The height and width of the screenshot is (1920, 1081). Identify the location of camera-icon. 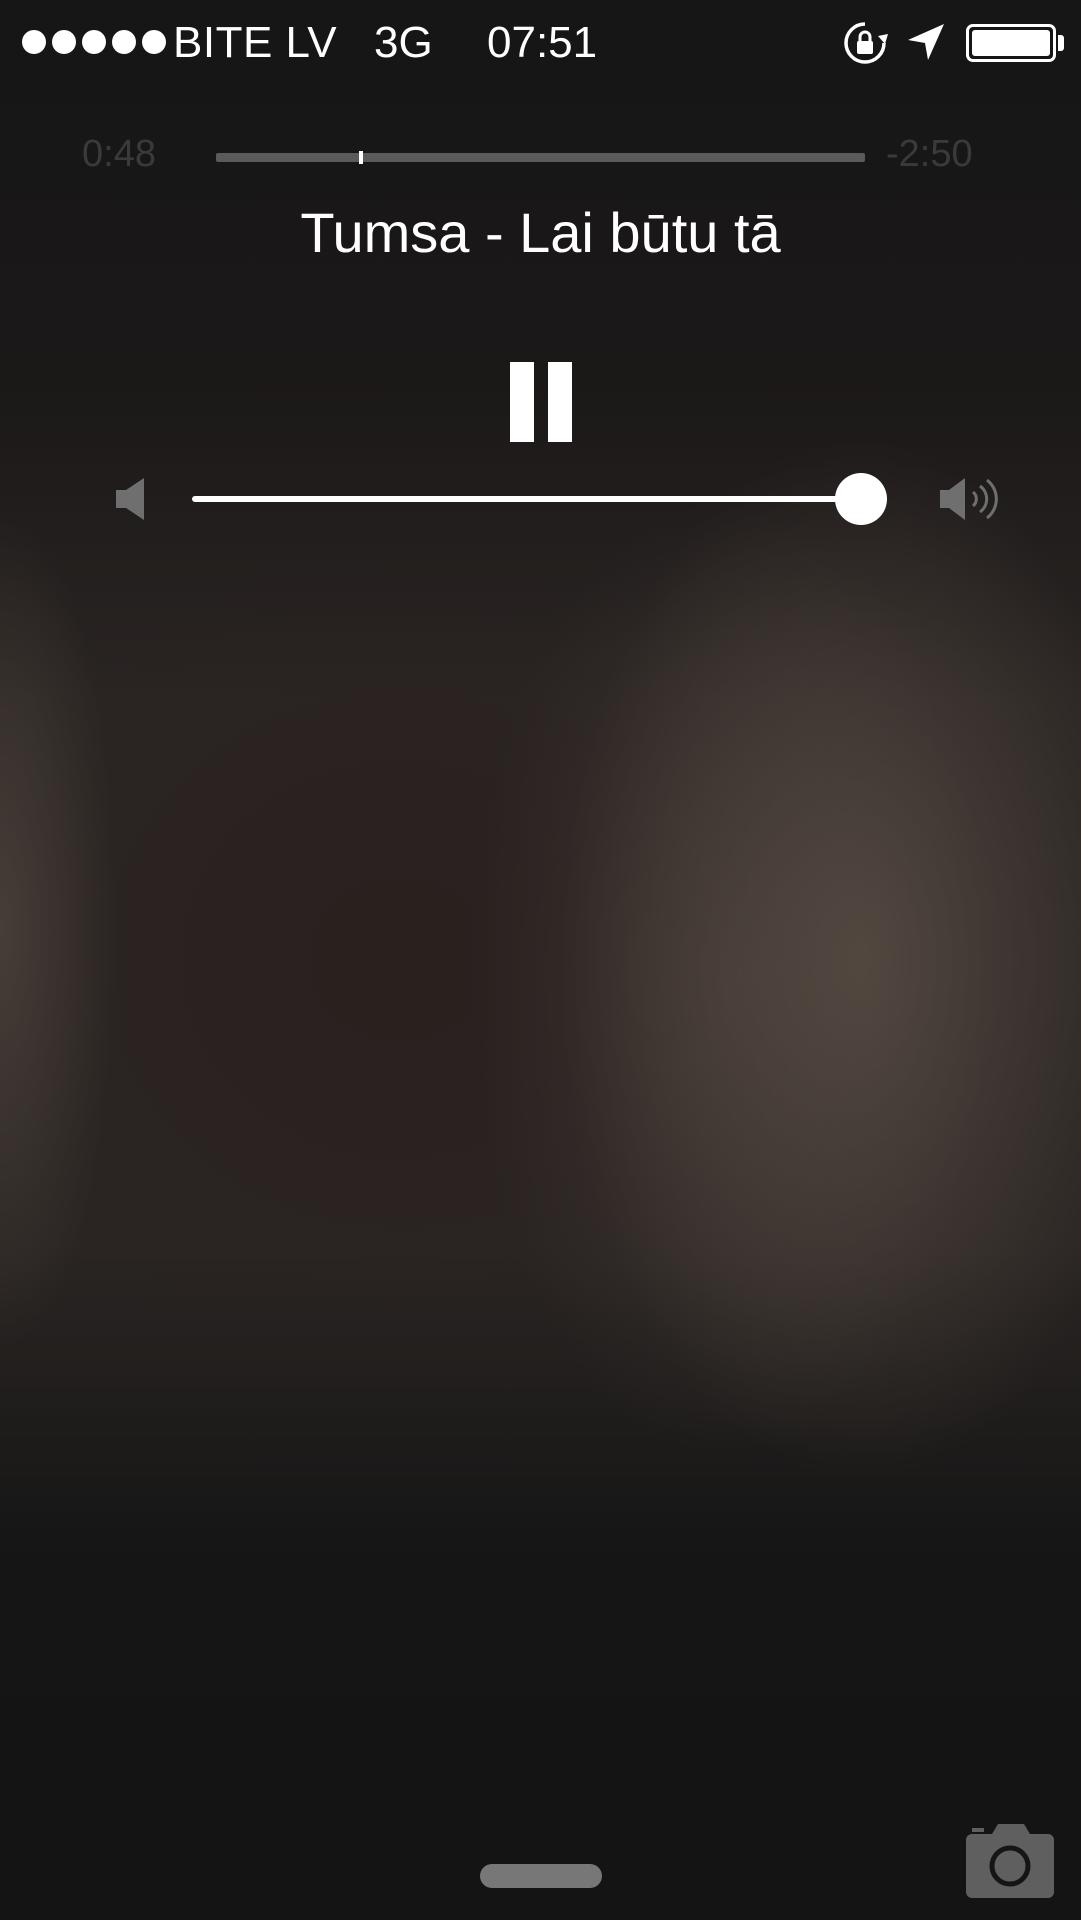
(1010, 1860).